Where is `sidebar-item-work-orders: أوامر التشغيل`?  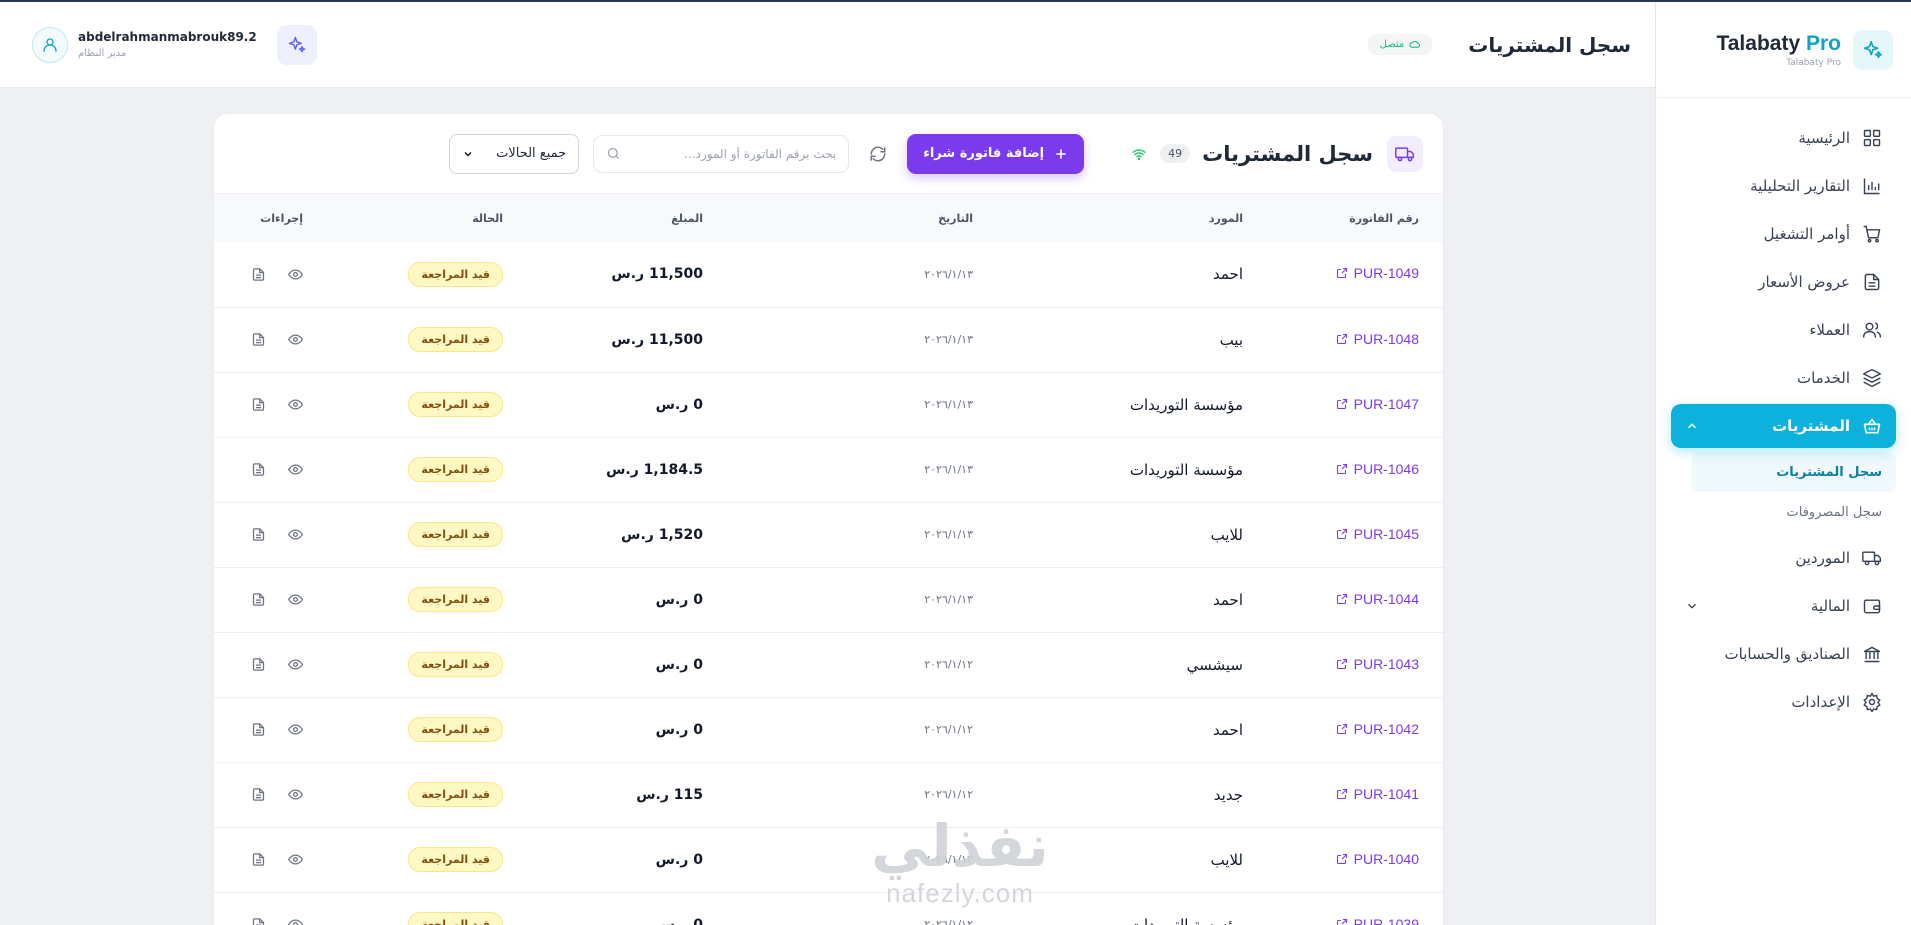 sidebar-item-work-orders: أوامر التشغيل is located at coordinates (1783, 234).